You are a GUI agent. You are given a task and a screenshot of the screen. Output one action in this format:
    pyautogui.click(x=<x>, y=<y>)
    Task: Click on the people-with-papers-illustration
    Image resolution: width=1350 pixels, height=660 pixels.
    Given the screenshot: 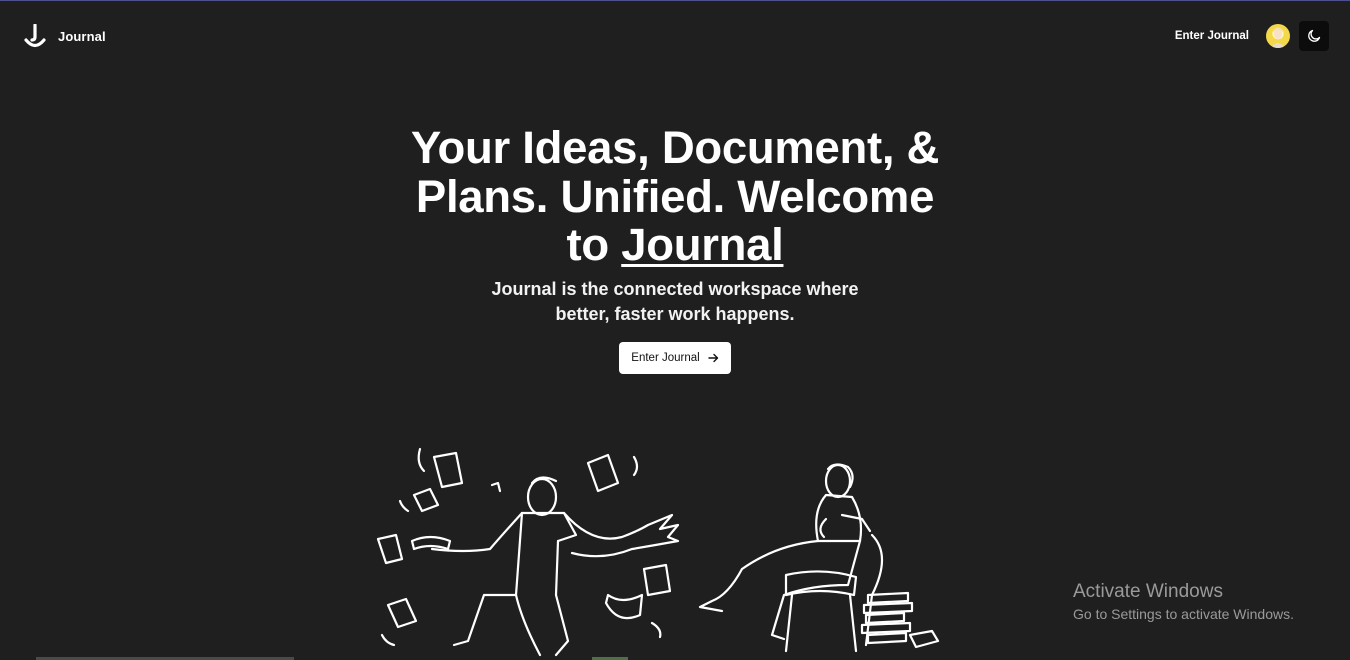 What is the action you would take?
    pyautogui.click(x=658, y=552)
    